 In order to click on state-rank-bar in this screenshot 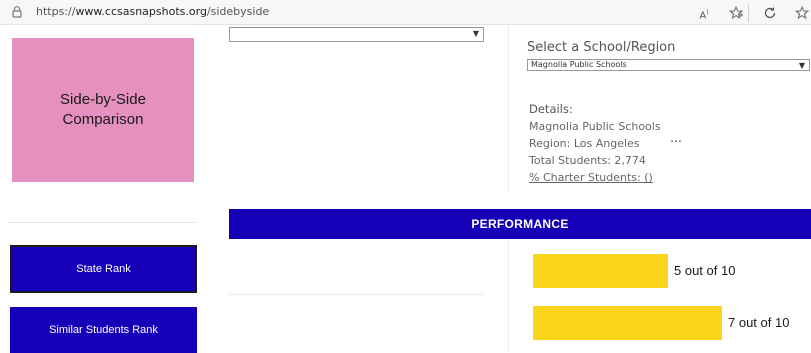, I will do `click(600, 271)`.